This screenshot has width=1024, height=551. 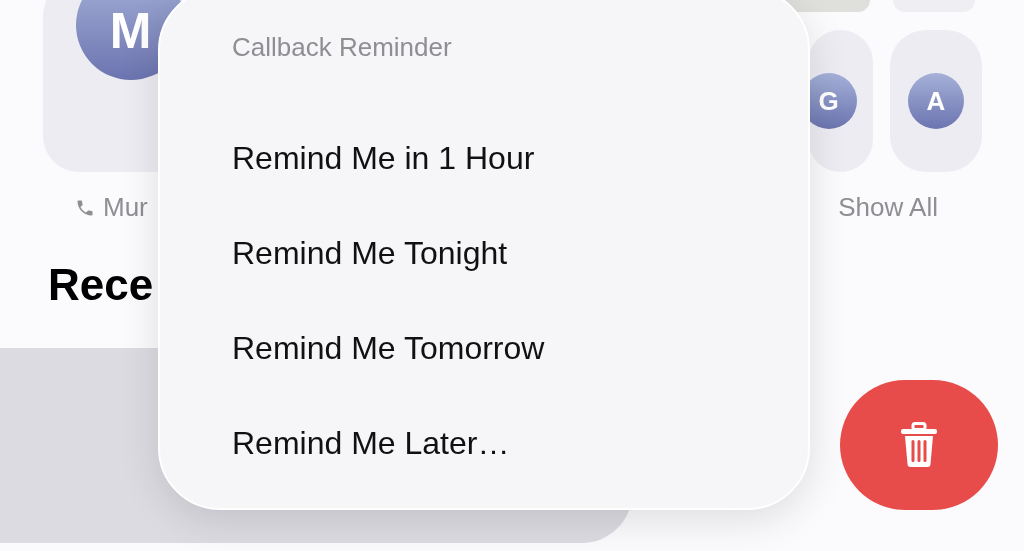 What do you see at coordinates (101, 285) in the screenshot?
I see `section-title: Rece` at bounding box center [101, 285].